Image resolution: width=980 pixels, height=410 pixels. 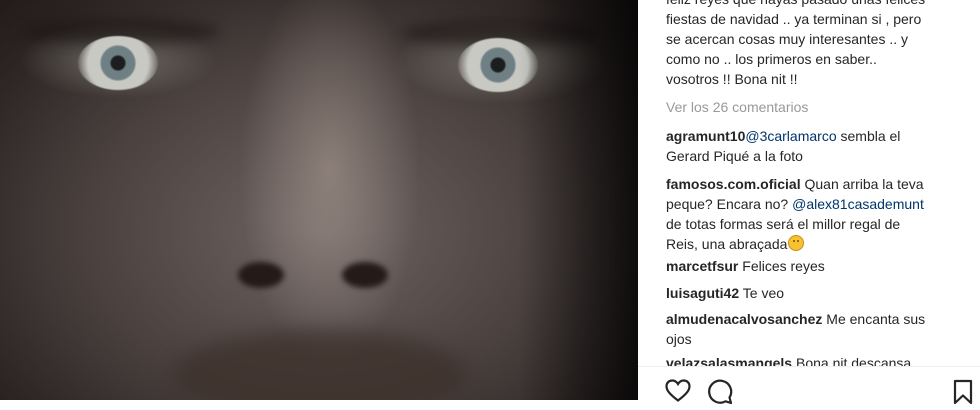 I want to click on comment-text: Quan arriba la teva, so click(x=862, y=184).